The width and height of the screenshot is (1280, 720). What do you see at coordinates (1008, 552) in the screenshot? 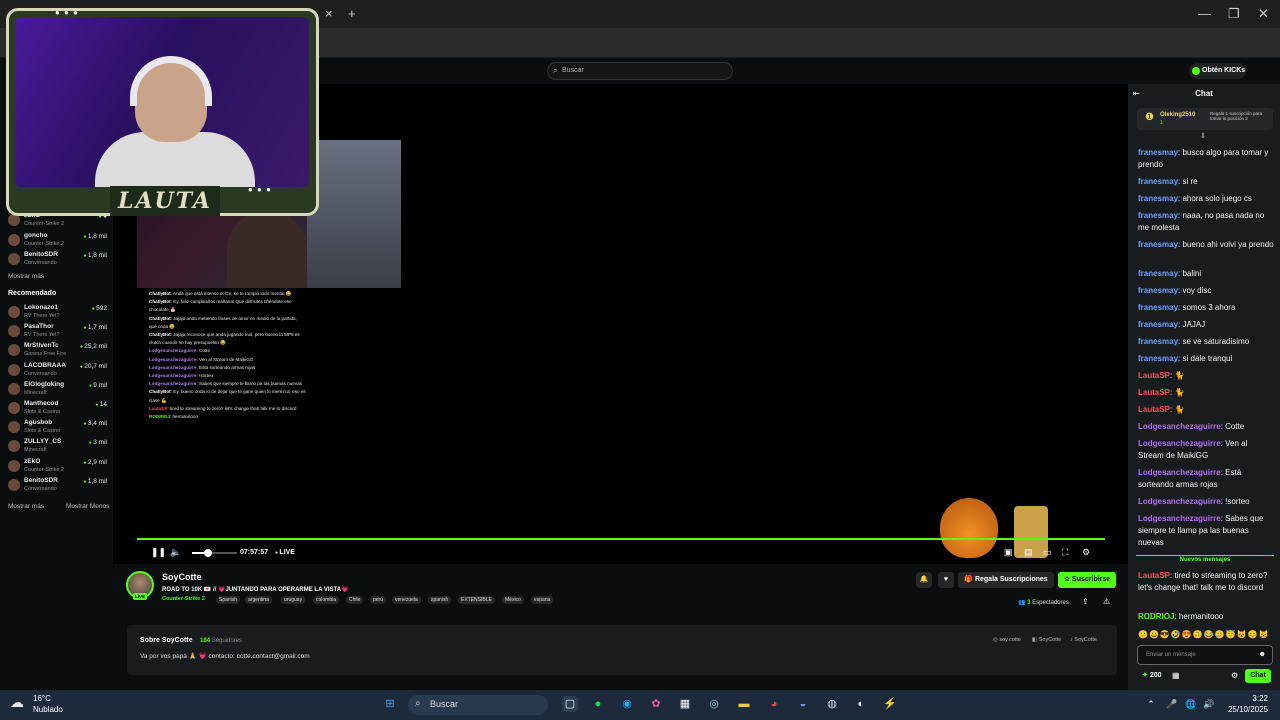
I see `clip-icon: ▣` at bounding box center [1008, 552].